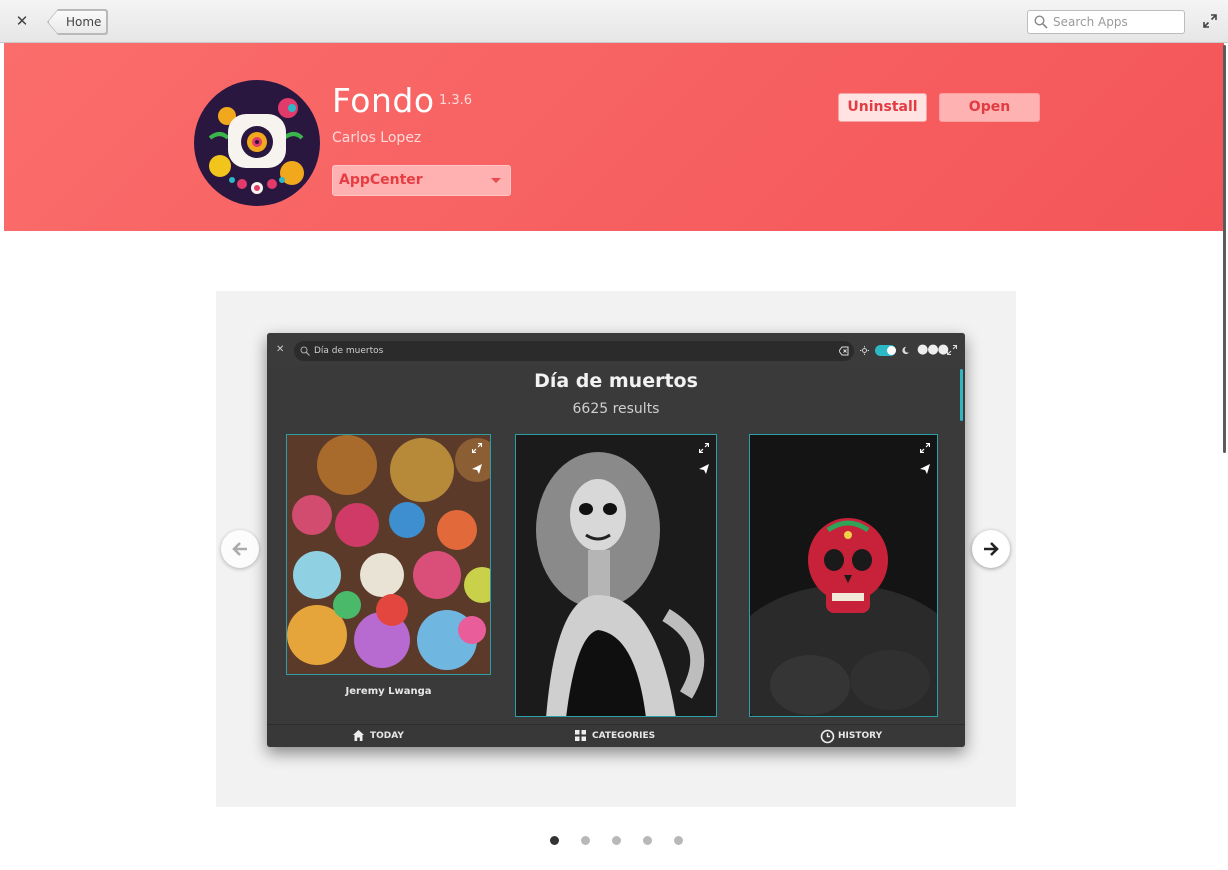 Image resolution: width=1228 pixels, height=870 pixels. Describe the element at coordinates (574, 351) in the screenshot. I see `screenshot-search-field: Día de muertos` at that location.